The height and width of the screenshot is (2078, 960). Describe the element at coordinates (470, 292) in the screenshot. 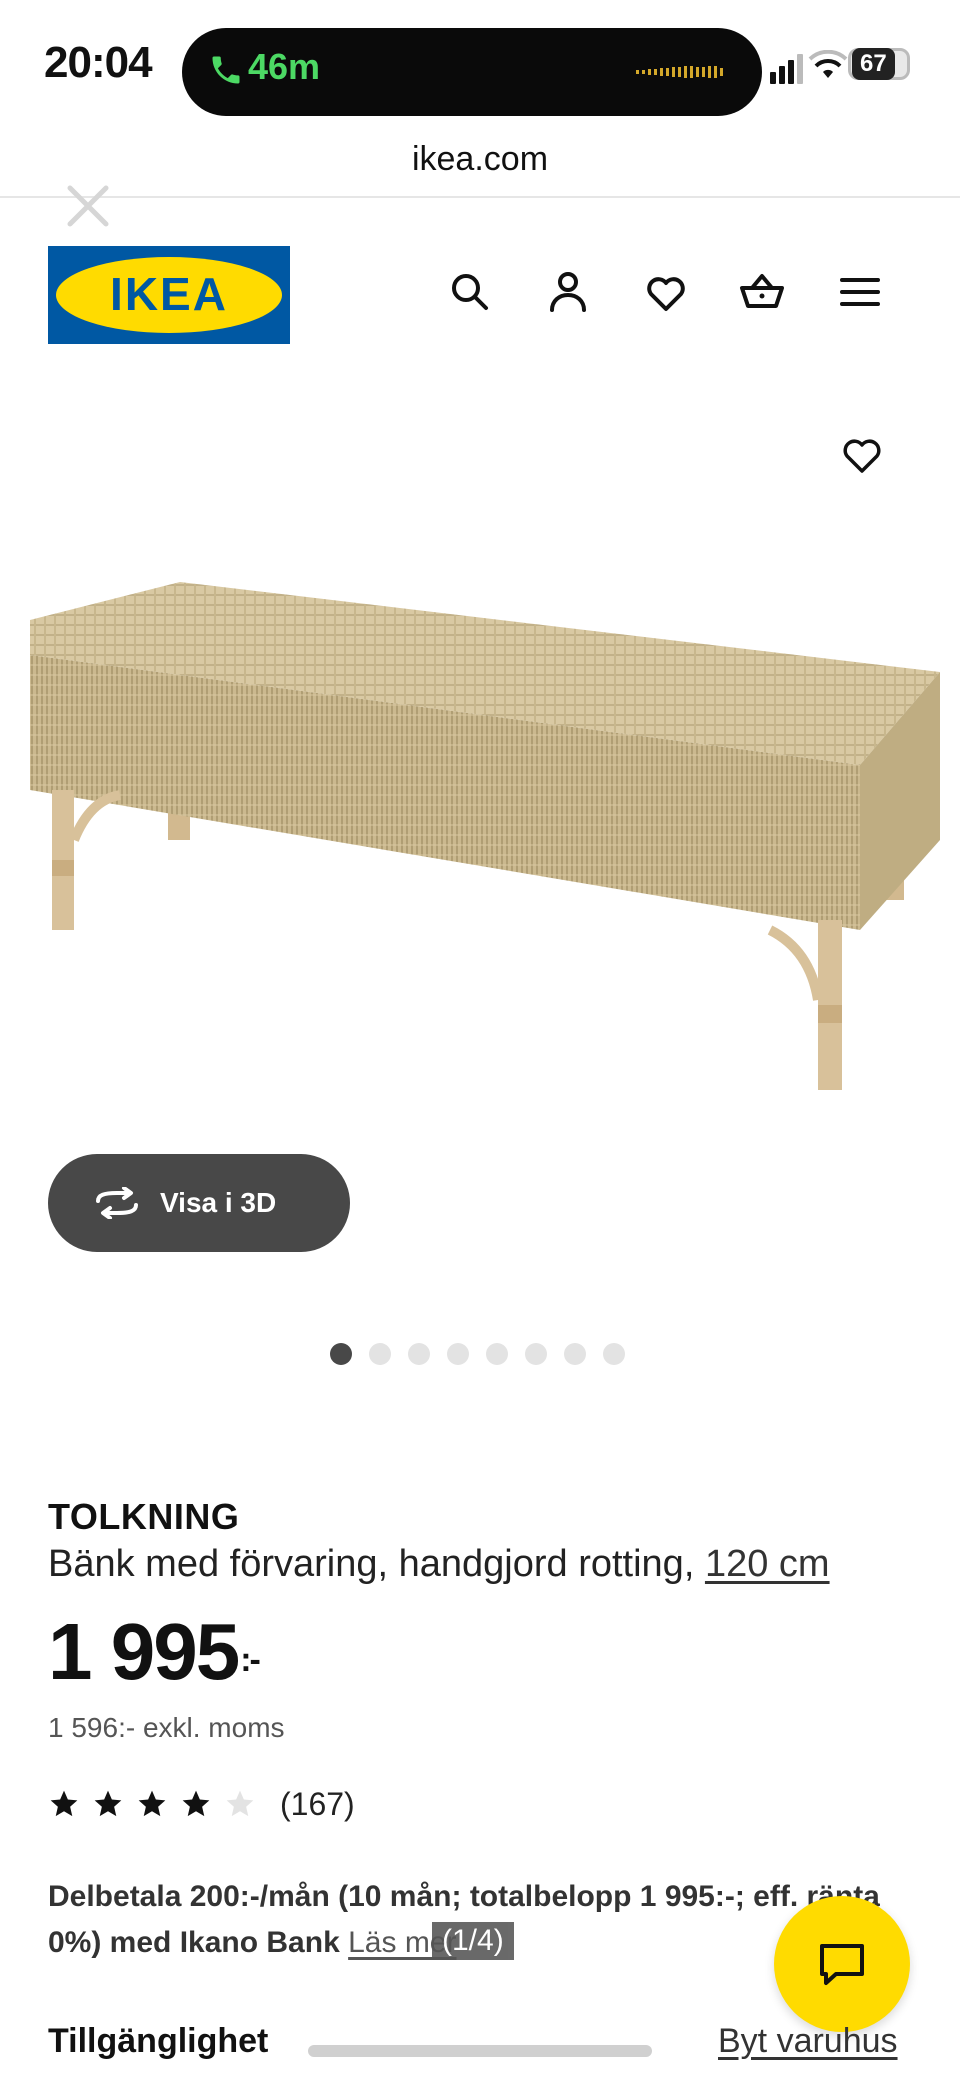

I see `search-icon` at that location.